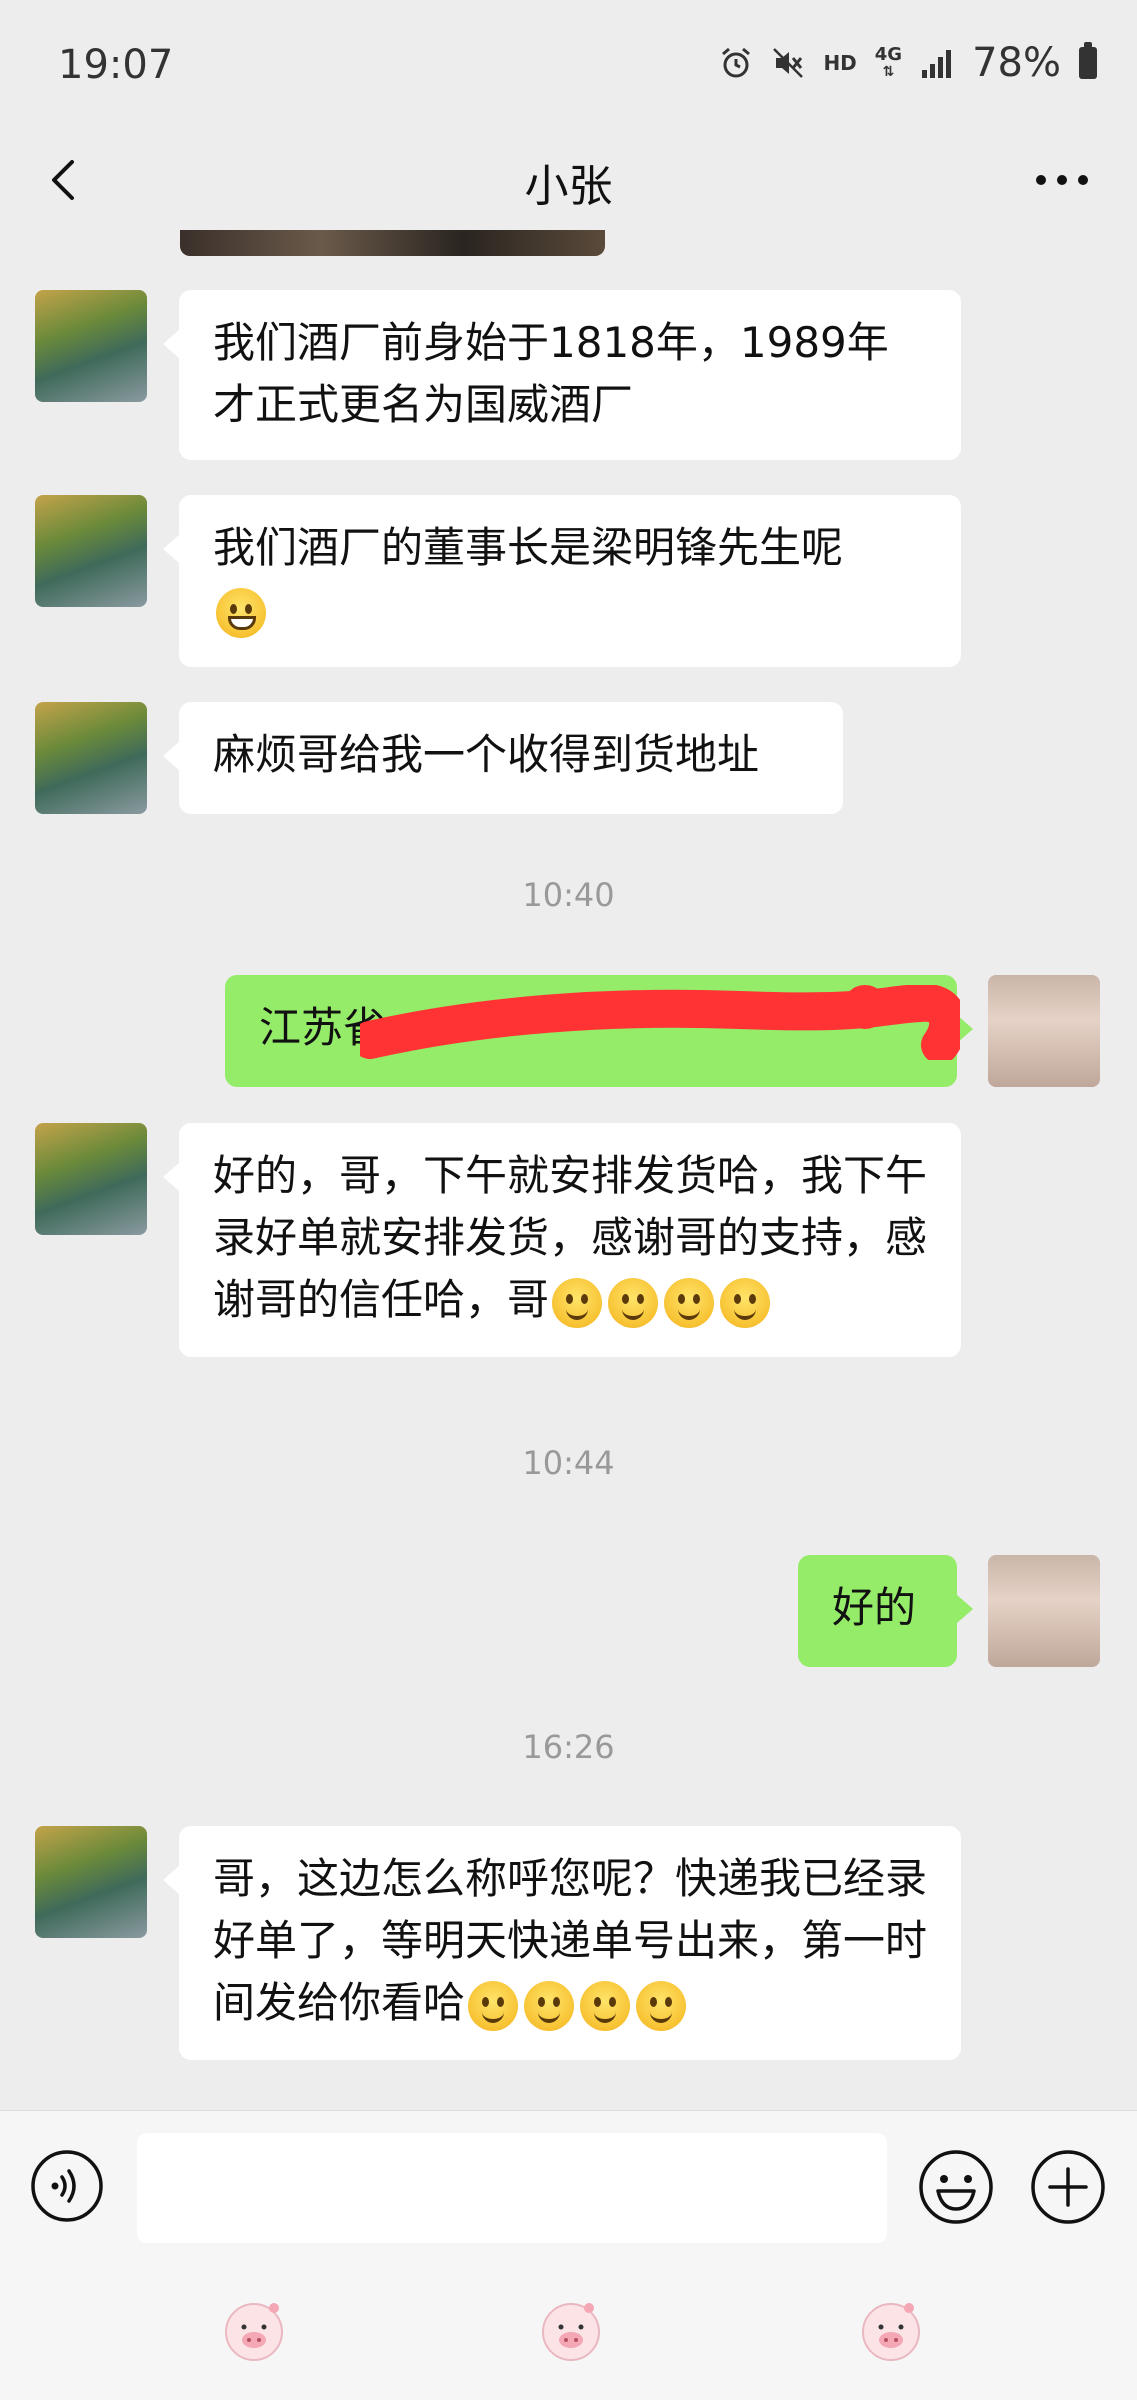 This screenshot has height=2400, width=1137. What do you see at coordinates (1068, 2187) in the screenshot?
I see `plus-icon` at bounding box center [1068, 2187].